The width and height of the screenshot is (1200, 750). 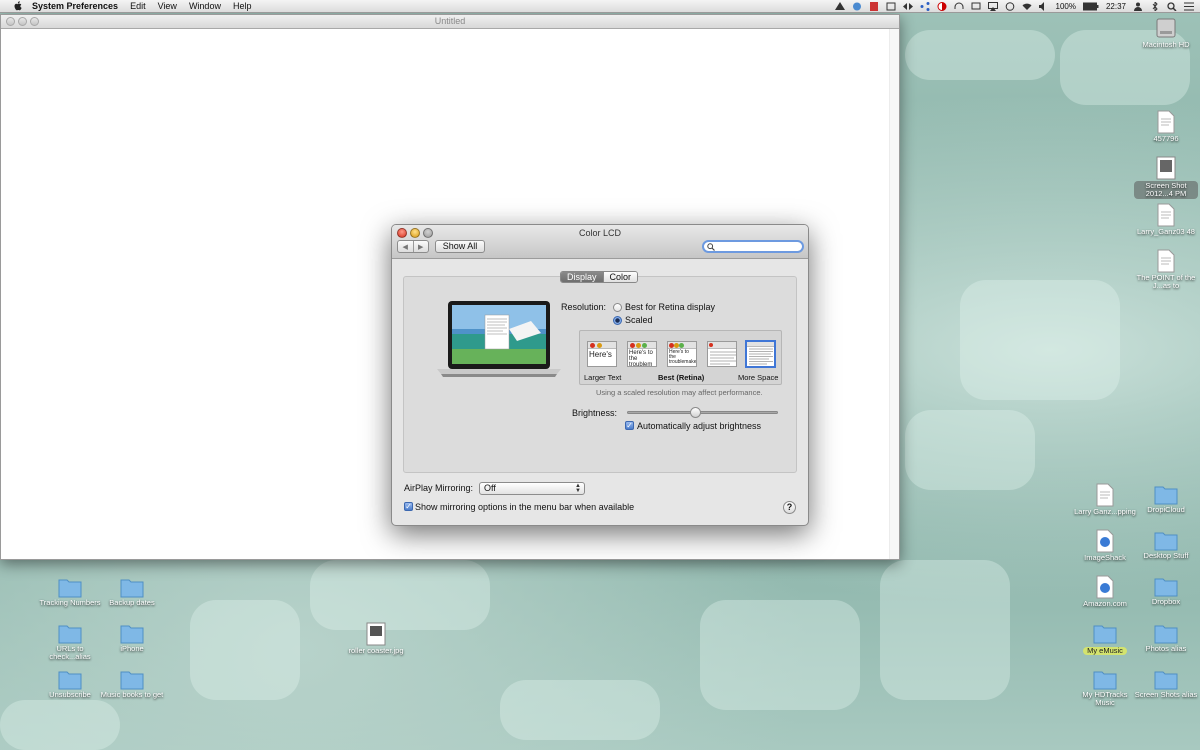 What do you see at coordinates (132, 648) in the screenshot?
I see `icon-label: iPhone` at bounding box center [132, 648].